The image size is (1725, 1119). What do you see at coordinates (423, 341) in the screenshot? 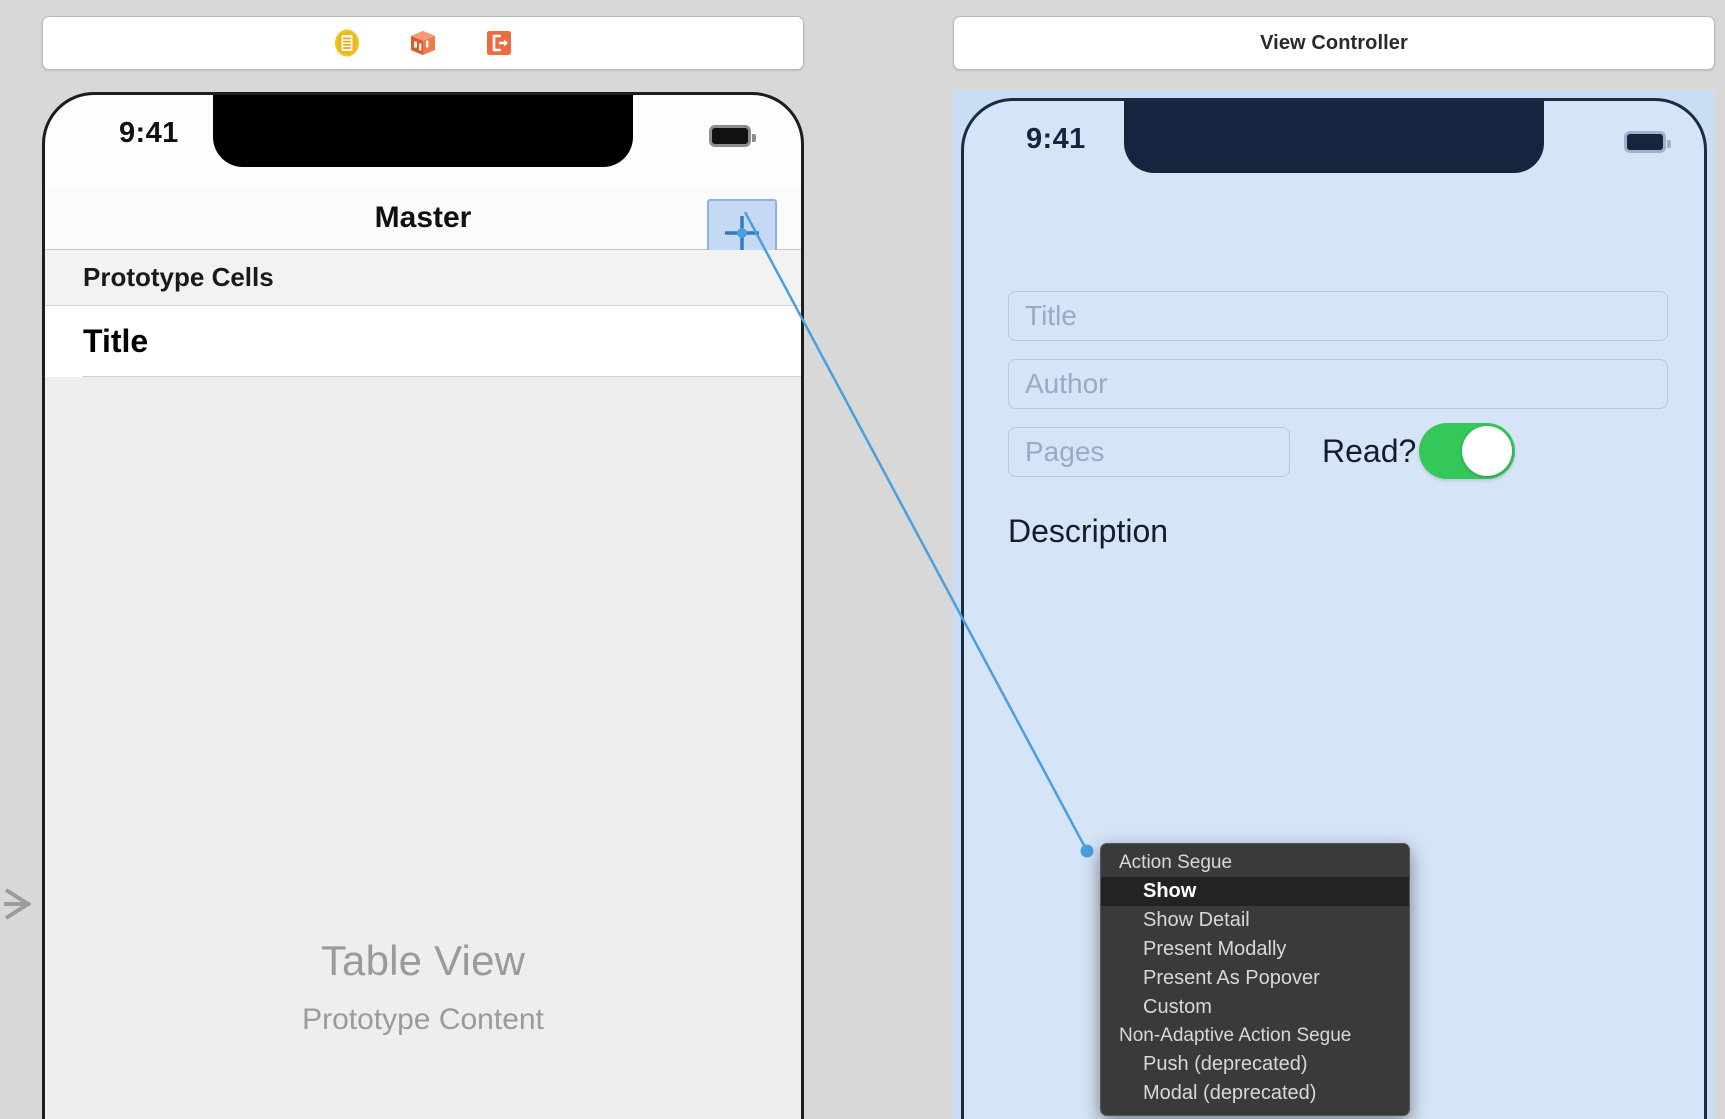
I see `prototype-cell: Title` at bounding box center [423, 341].